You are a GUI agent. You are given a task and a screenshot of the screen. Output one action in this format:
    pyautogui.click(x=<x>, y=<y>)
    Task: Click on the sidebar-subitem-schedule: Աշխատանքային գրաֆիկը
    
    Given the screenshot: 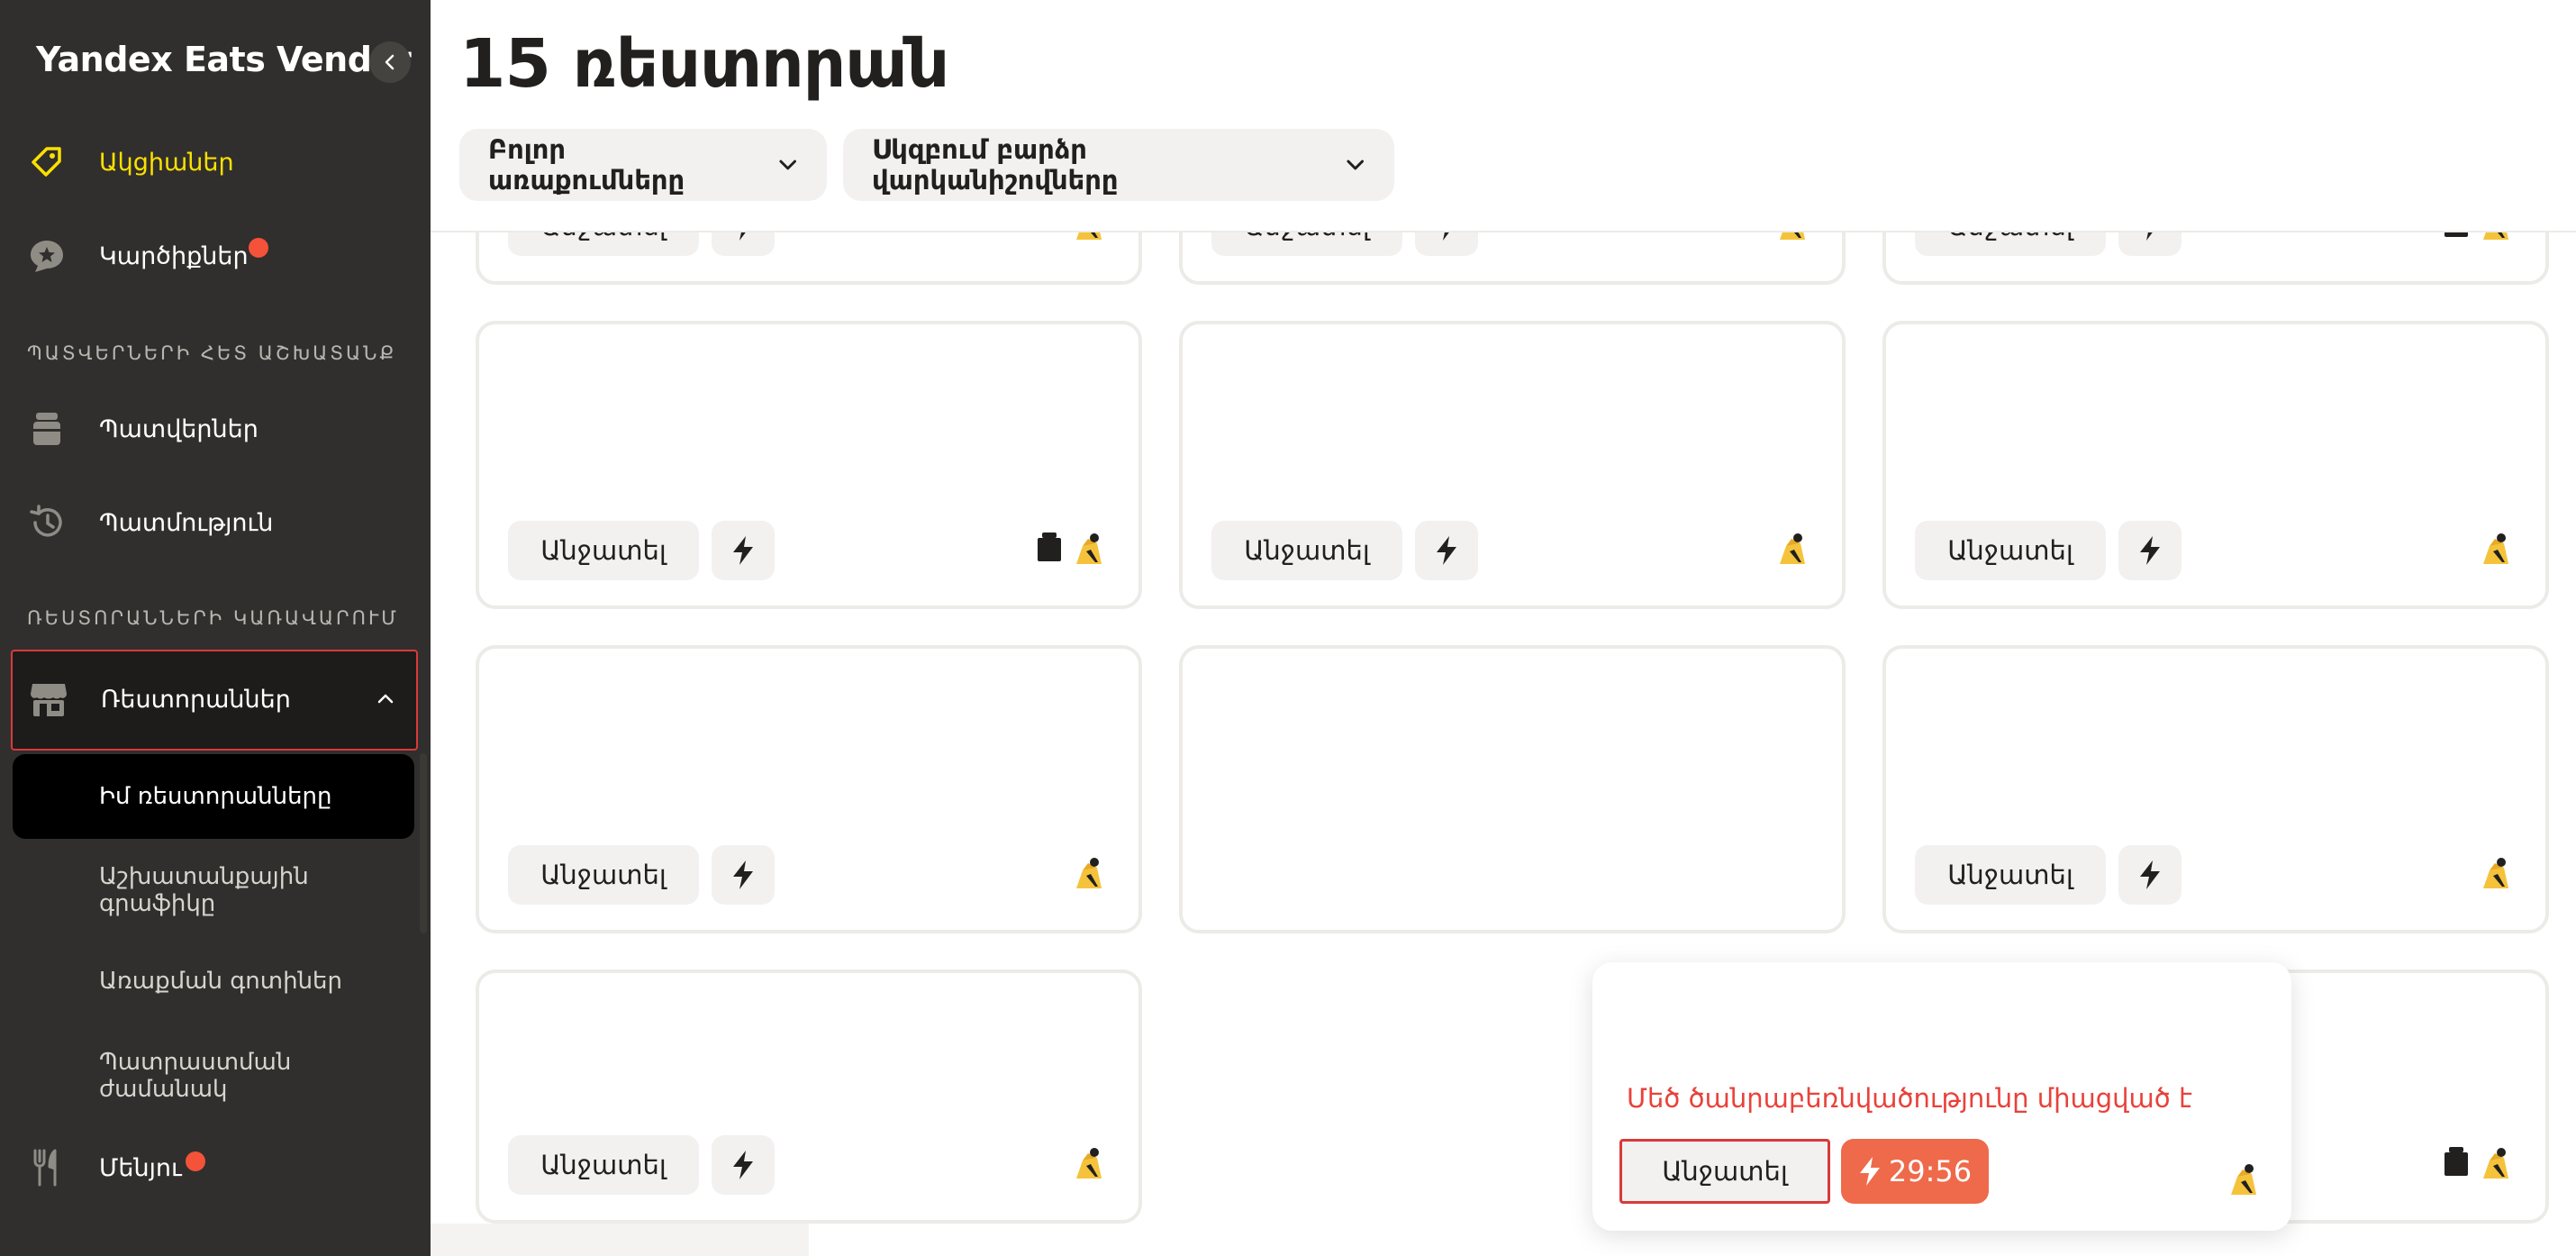 What is the action you would take?
    pyautogui.click(x=248, y=890)
    